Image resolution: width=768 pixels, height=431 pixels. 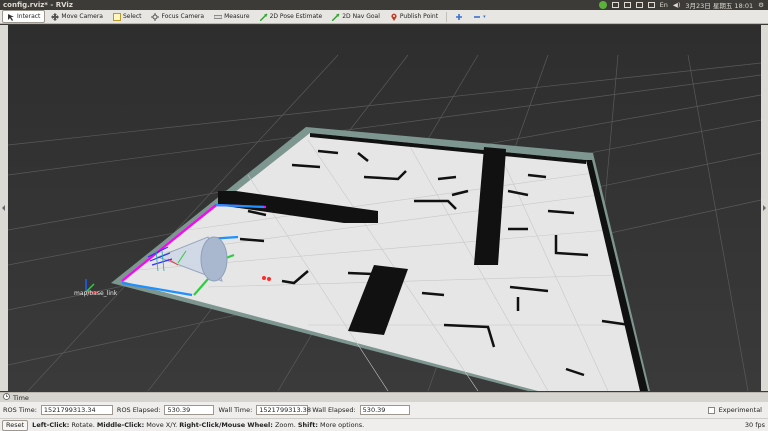 I want to click on tool-measure-button: Measure, so click(x=232, y=16).